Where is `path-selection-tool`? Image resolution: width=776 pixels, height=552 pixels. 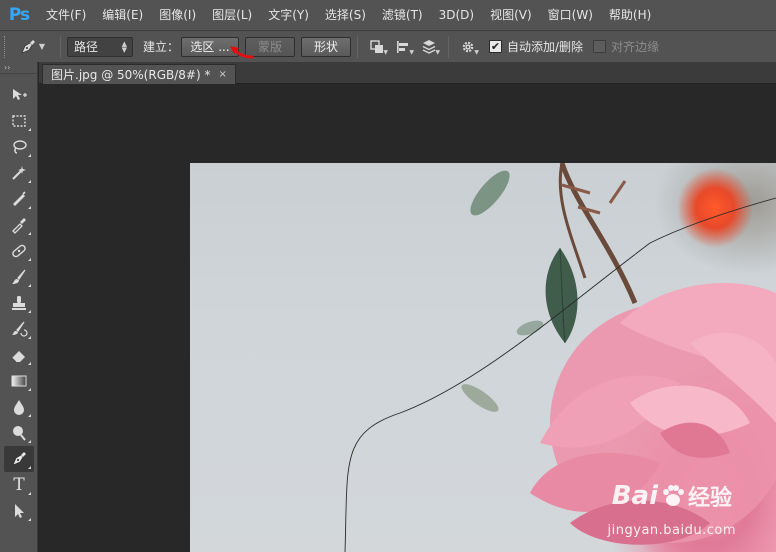 path-selection-tool is located at coordinates (19, 511).